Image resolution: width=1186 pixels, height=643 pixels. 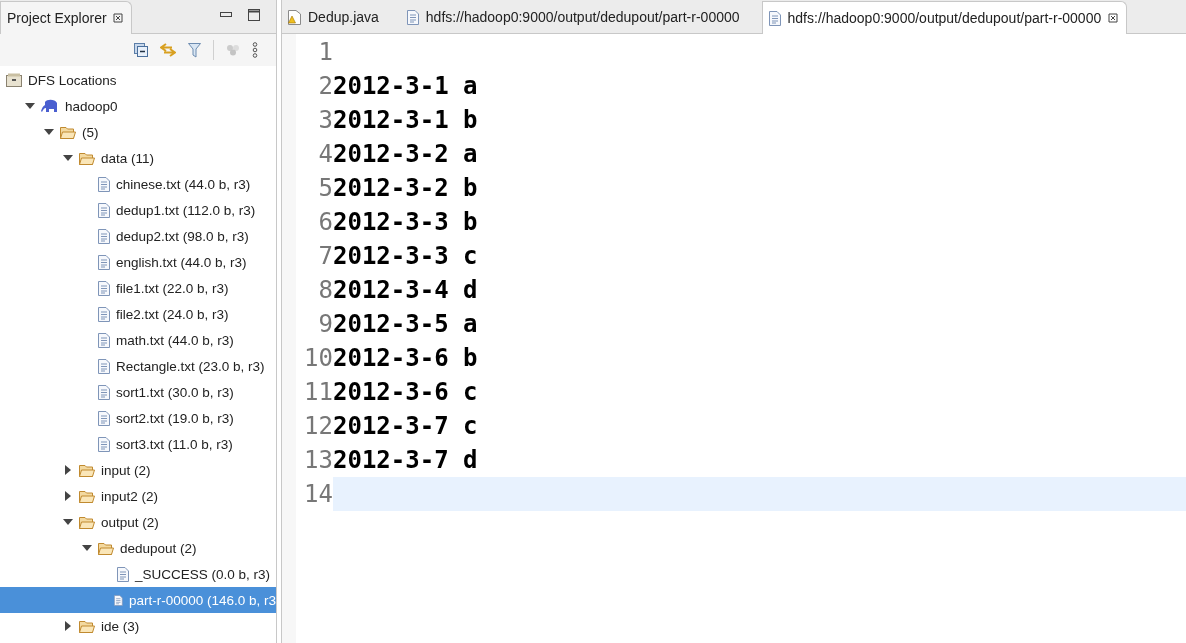 I want to click on line-number: 2, so click(x=325, y=86).